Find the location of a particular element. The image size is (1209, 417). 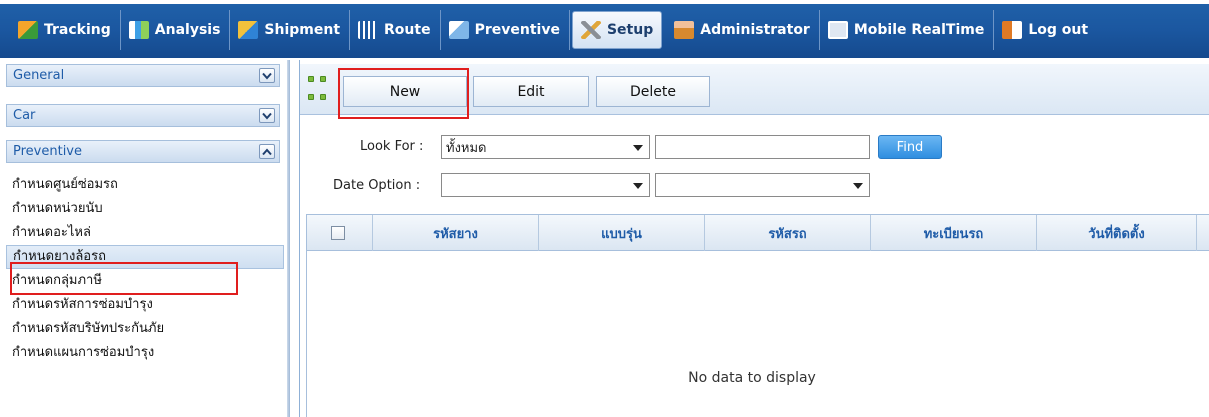

nav-shipment: Shipment is located at coordinates (290, 30).